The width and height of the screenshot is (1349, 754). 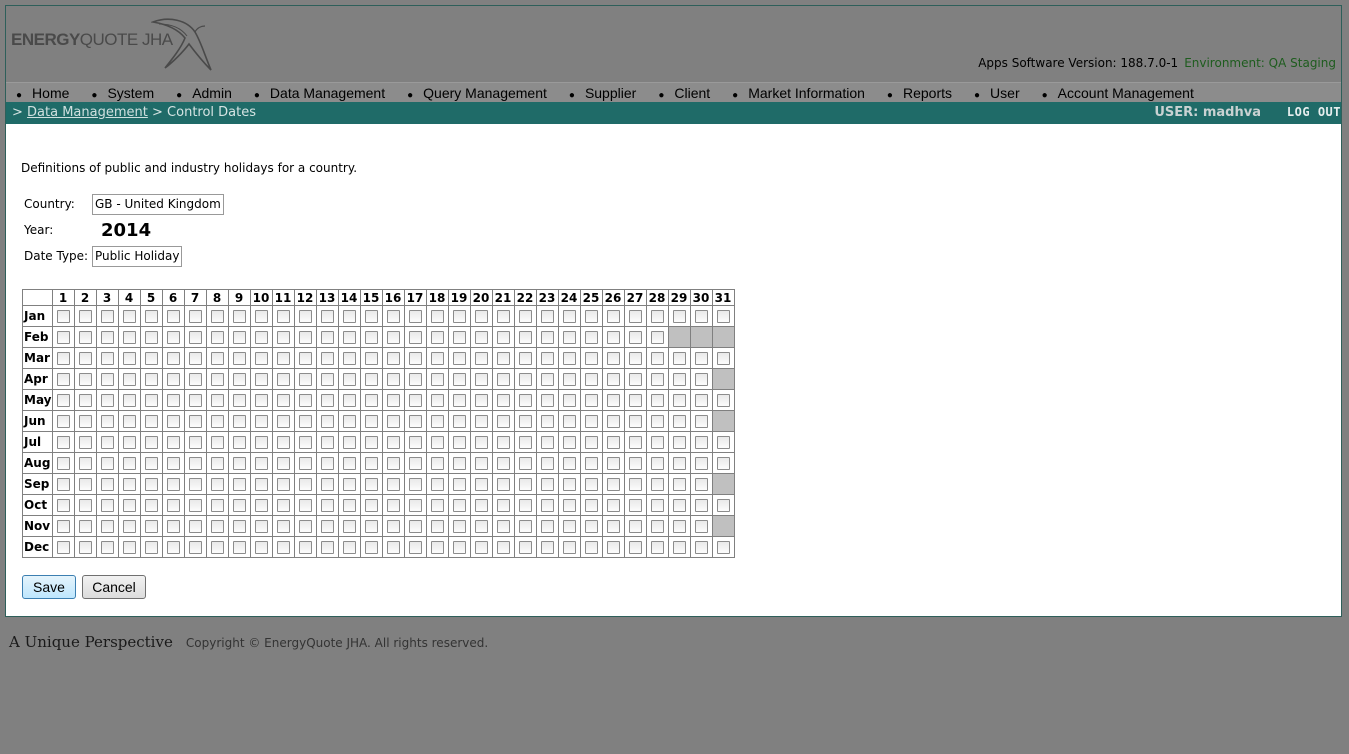 What do you see at coordinates (1314, 112) in the screenshot?
I see `logout-link: LOG OUT` at bounding box center [1314, 112].